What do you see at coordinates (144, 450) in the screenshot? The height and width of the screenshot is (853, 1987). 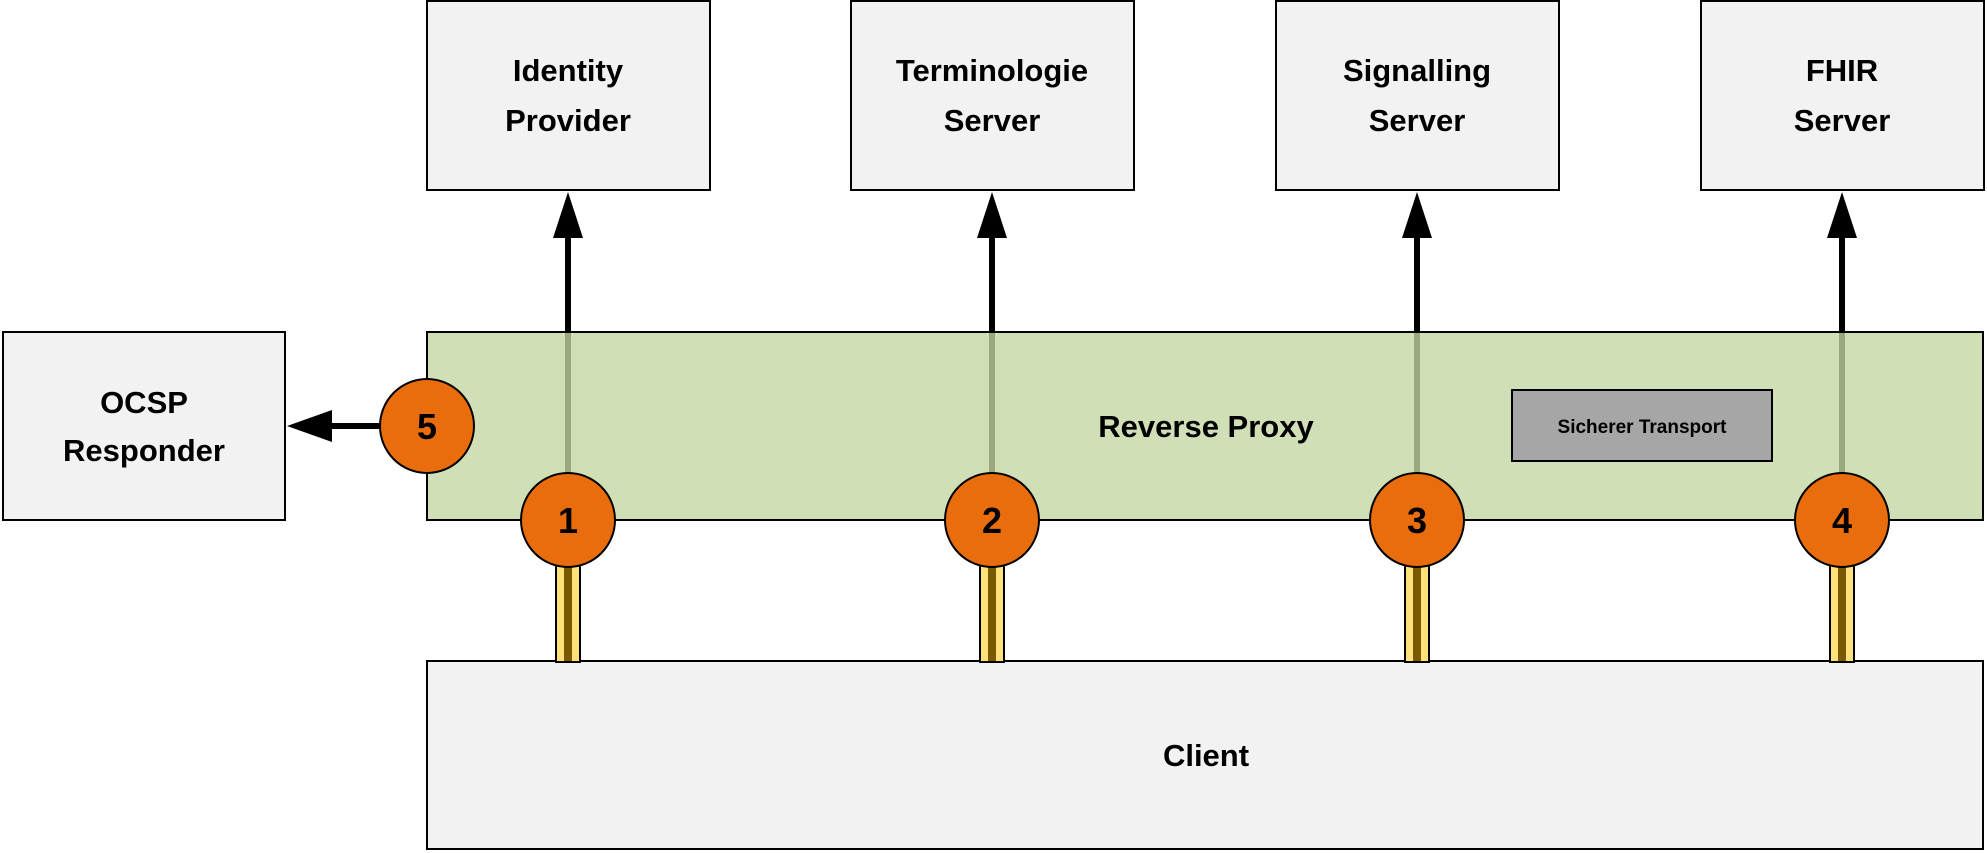 I see `ocsp-label-line2: Responder` at bounding box center [144, 450].